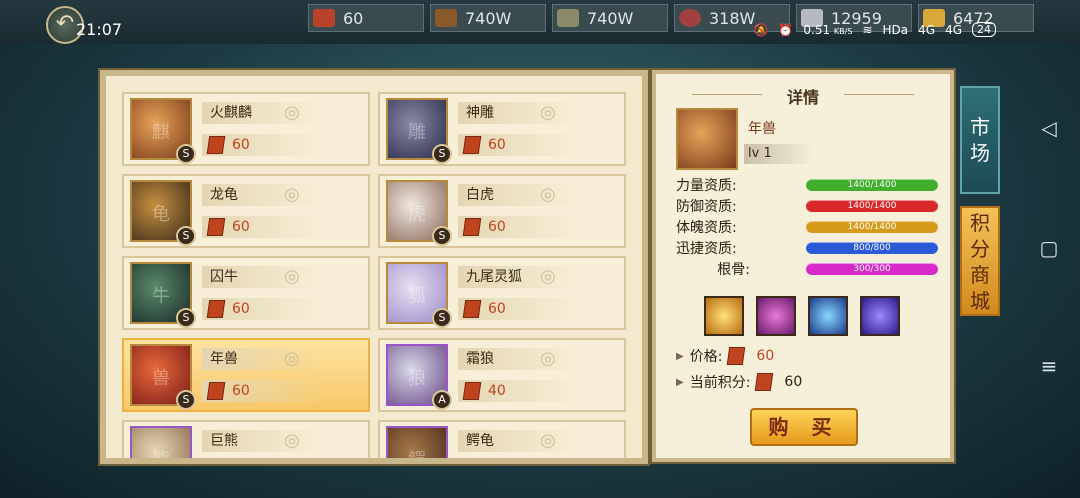  I want to click on tab-label: 市场, so click(980, 140).